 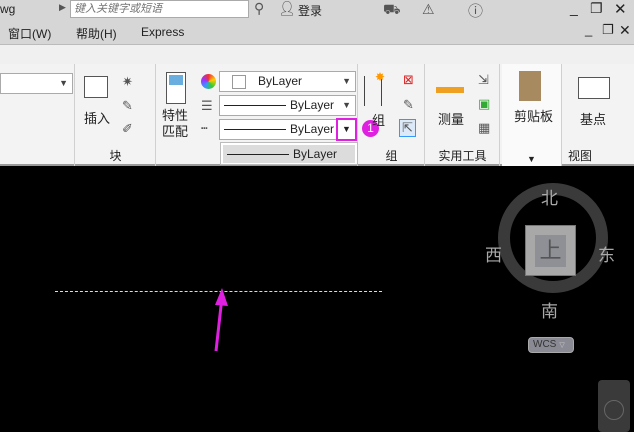 I want to click on doc-minimize-button: _, so click(x=588, y=29).